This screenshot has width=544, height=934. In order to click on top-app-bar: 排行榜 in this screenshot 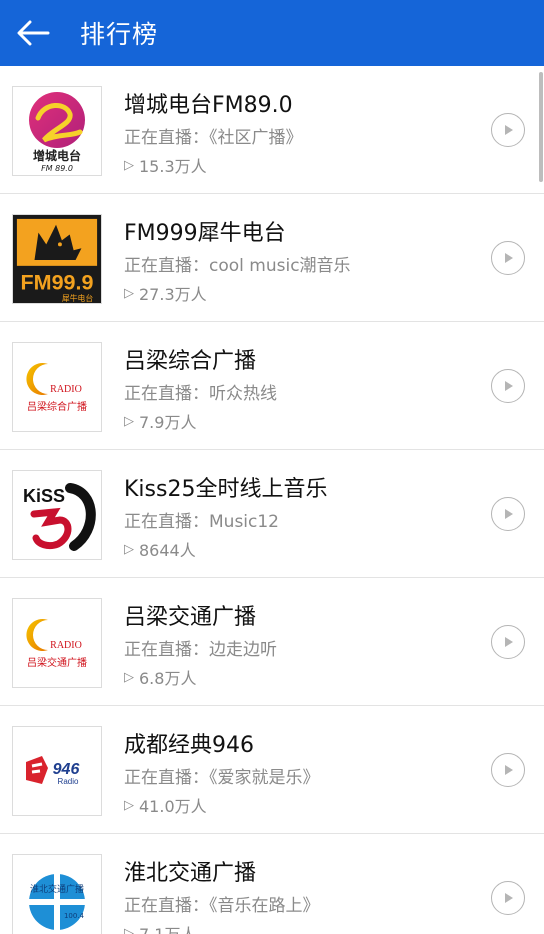, I will do `click(272, 33)`.